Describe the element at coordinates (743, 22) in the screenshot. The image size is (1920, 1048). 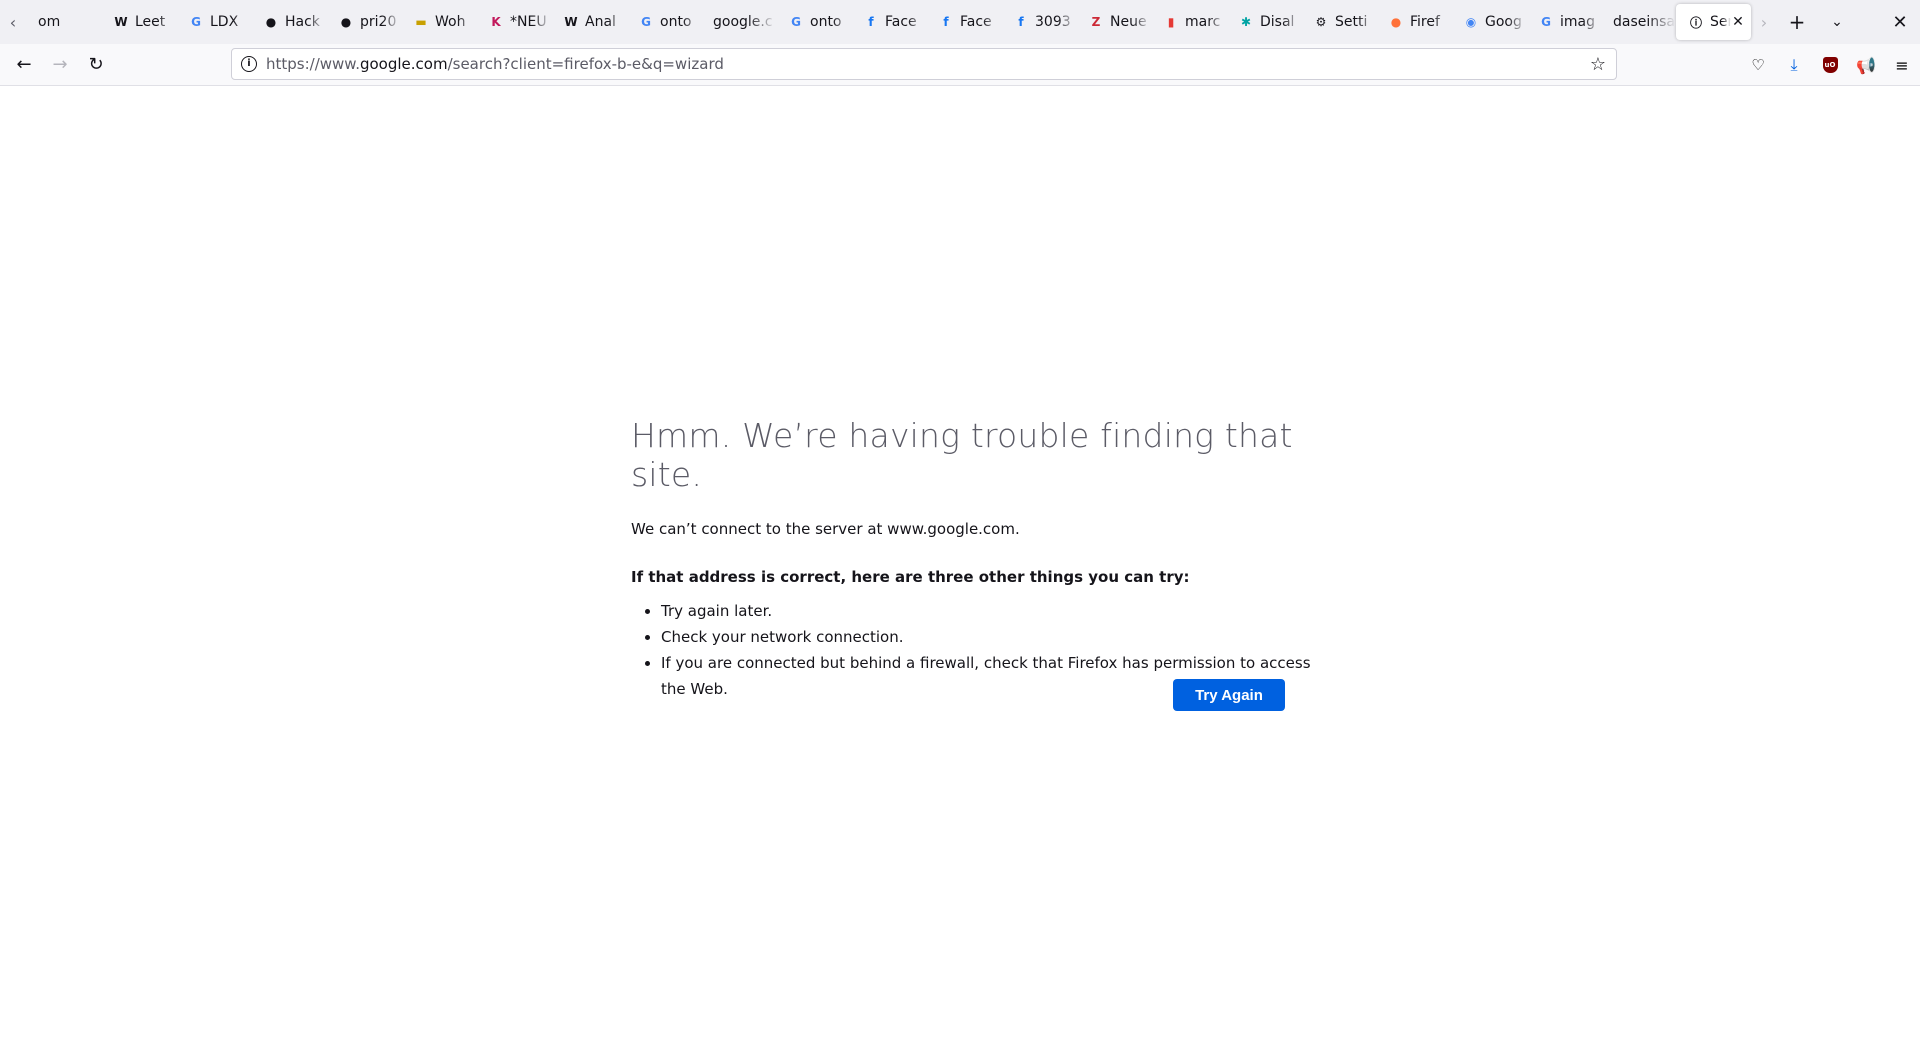
I see `tab-label: google.c` at that location.